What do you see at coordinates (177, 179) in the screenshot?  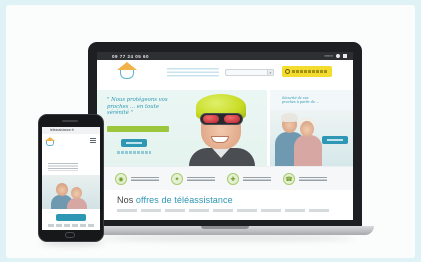 I see `feature-icon: ✦` at bounding box center [177, 179].